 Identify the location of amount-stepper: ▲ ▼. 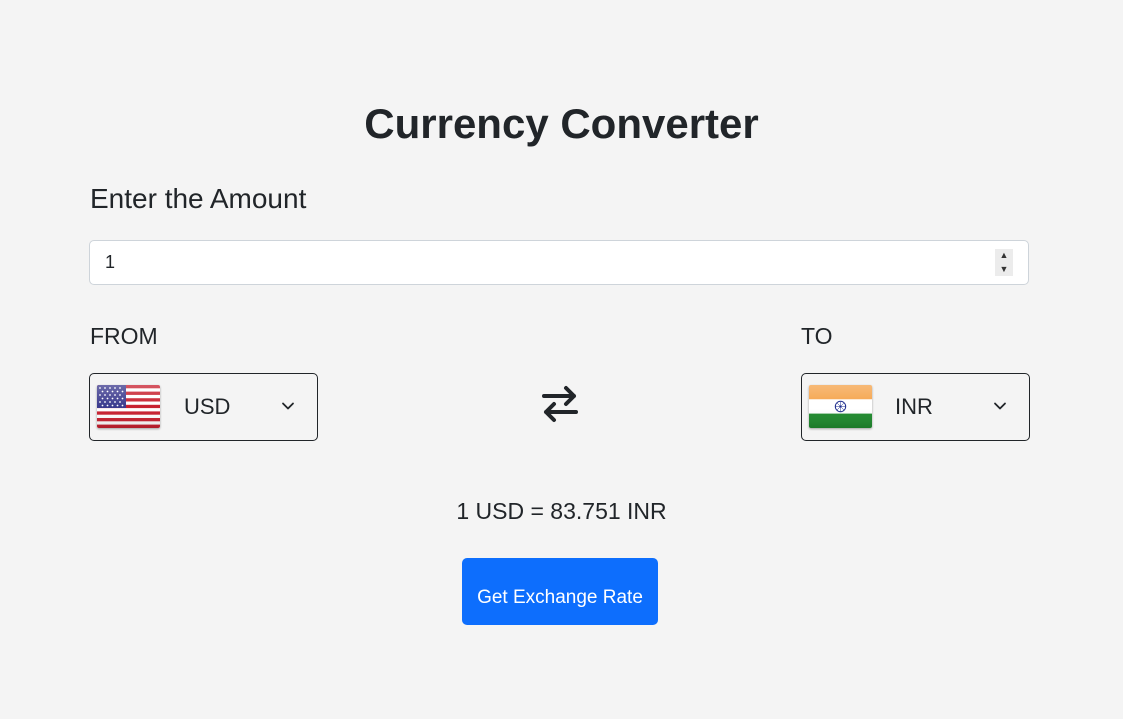
(1004, 262).